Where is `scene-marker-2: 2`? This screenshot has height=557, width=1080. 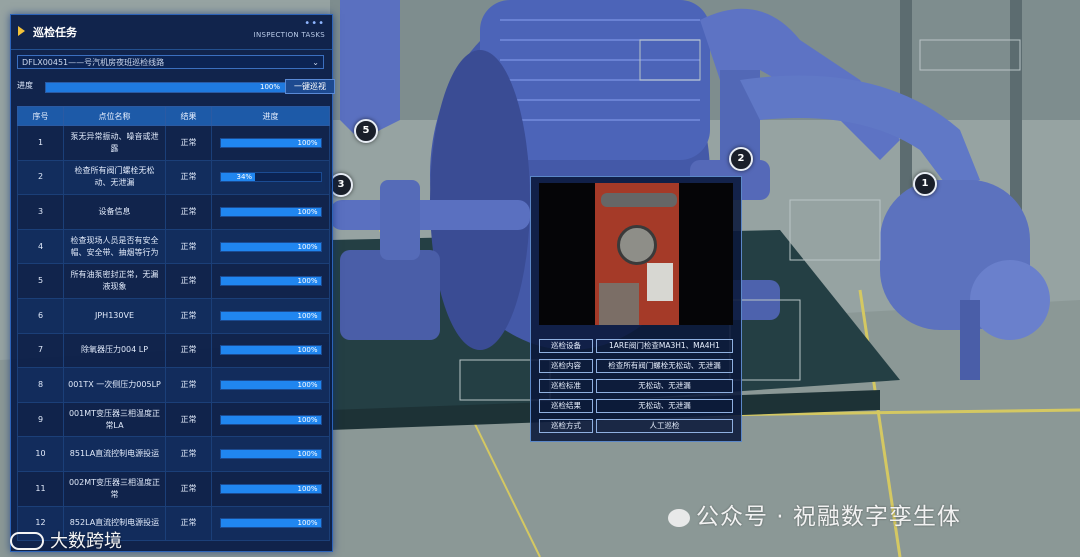 scene-marker-2: 2 is located at coordinates (741, 159).